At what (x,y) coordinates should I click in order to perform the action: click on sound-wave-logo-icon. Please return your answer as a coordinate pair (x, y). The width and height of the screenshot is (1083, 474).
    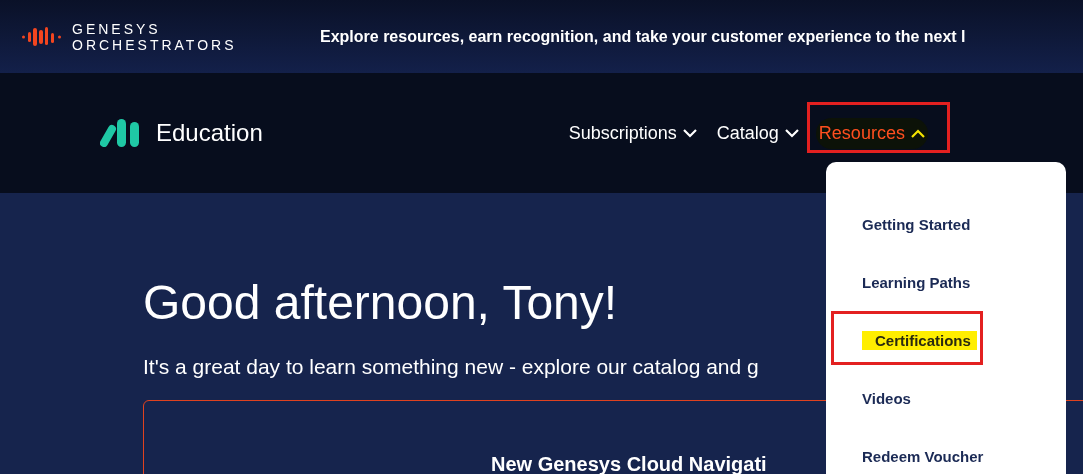
    Looking at the image, I should click on (42, 36).